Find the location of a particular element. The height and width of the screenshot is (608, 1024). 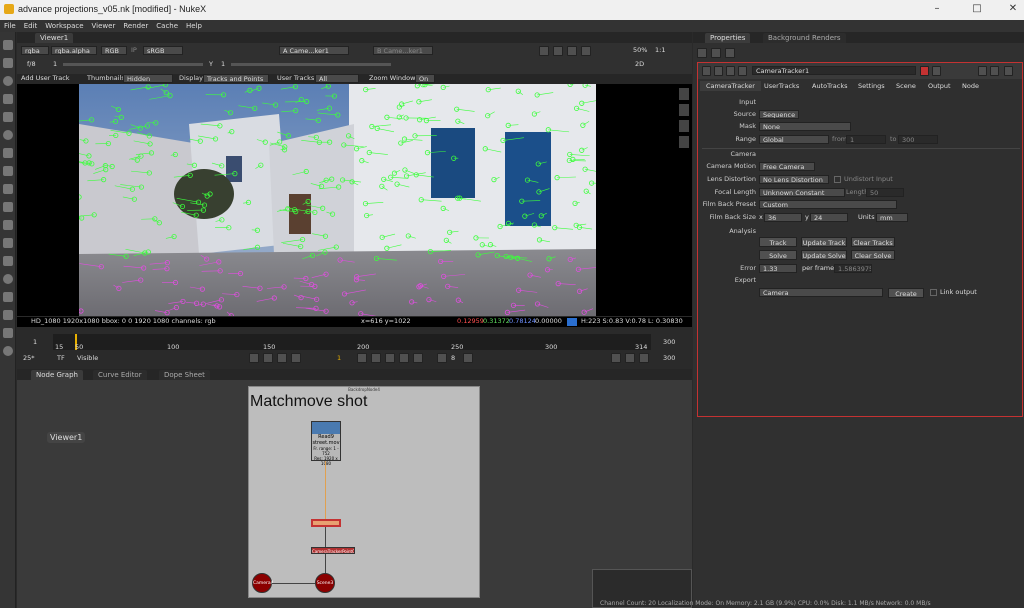

tab-curve-editor: Curve Editor is located at coordinates (120, 375).